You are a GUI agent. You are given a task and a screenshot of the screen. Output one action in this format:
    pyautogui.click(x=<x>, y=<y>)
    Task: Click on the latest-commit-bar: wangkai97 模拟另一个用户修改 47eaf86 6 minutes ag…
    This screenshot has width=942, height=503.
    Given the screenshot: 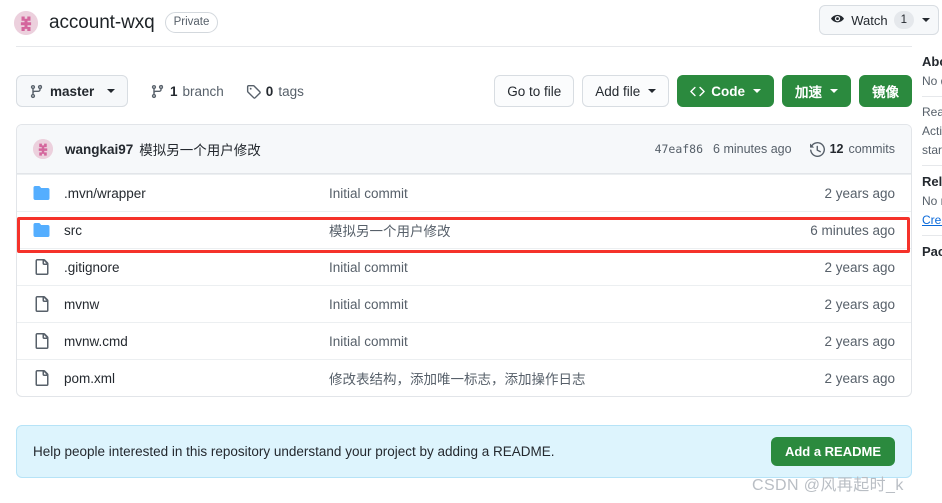 What is the action you would take?
    pyautogui.click(x=464, y=149)
    